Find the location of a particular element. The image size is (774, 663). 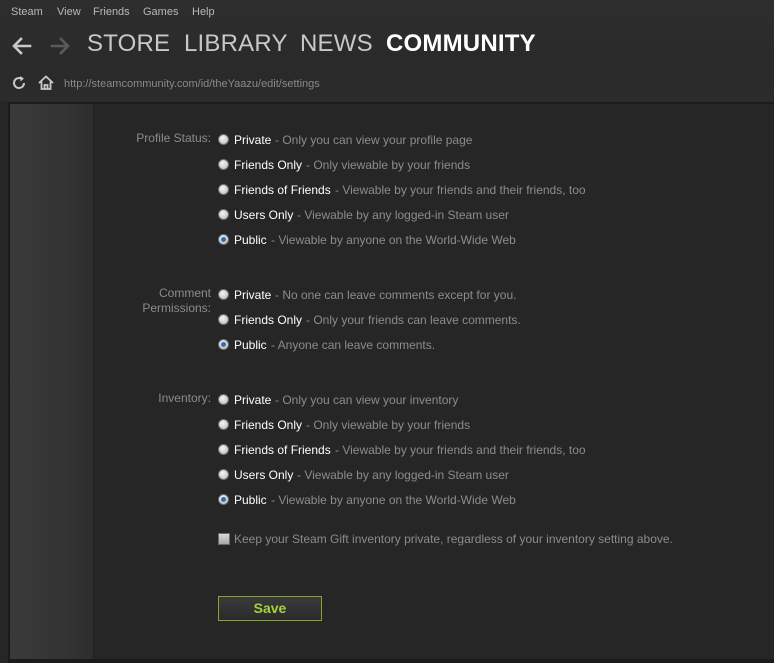

profile-status-radio-private is located at coordinates (223, 139).